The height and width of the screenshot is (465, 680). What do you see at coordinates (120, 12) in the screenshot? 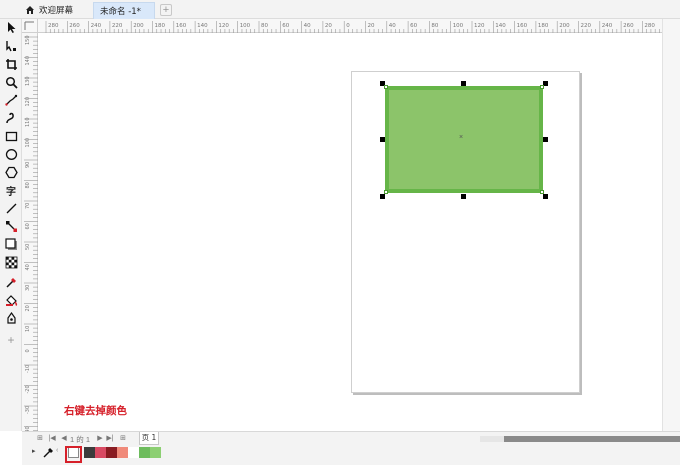
I see `tab-document-label: 未命名 -1*` at bounding box center [120, 12].